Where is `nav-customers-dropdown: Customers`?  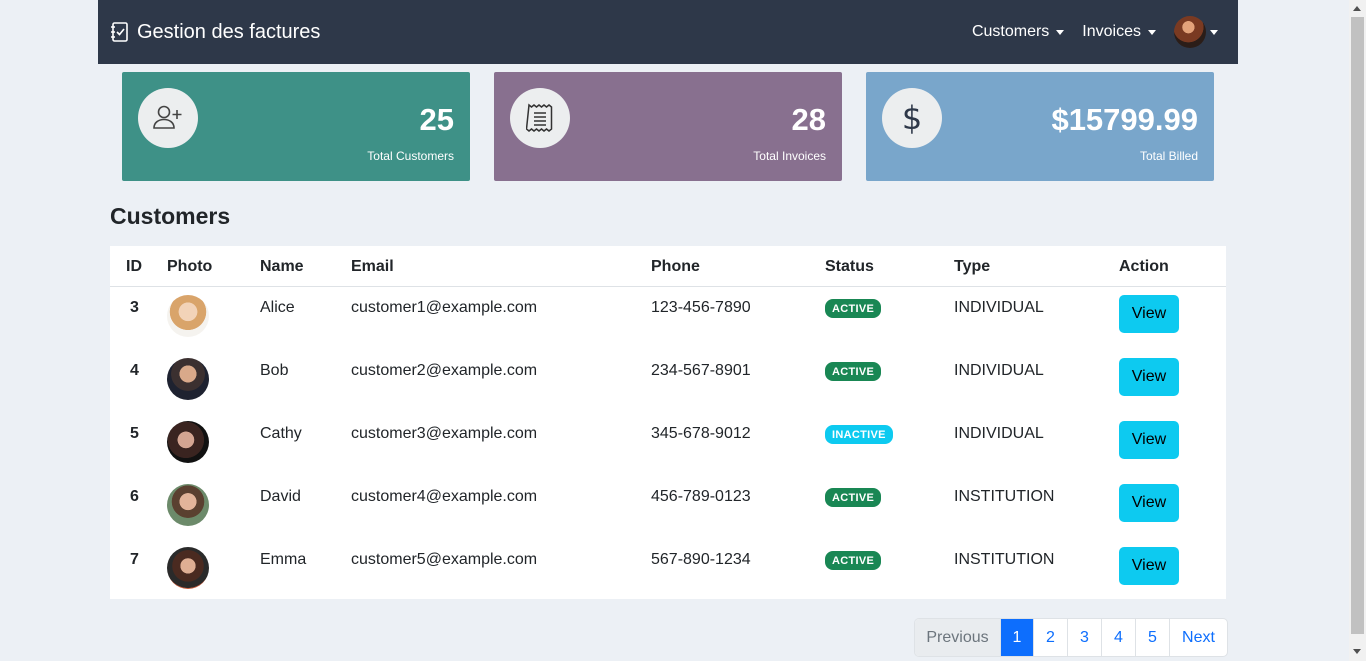 nav-customers-dropdown: Customers is located at coordinates (1018, 32).